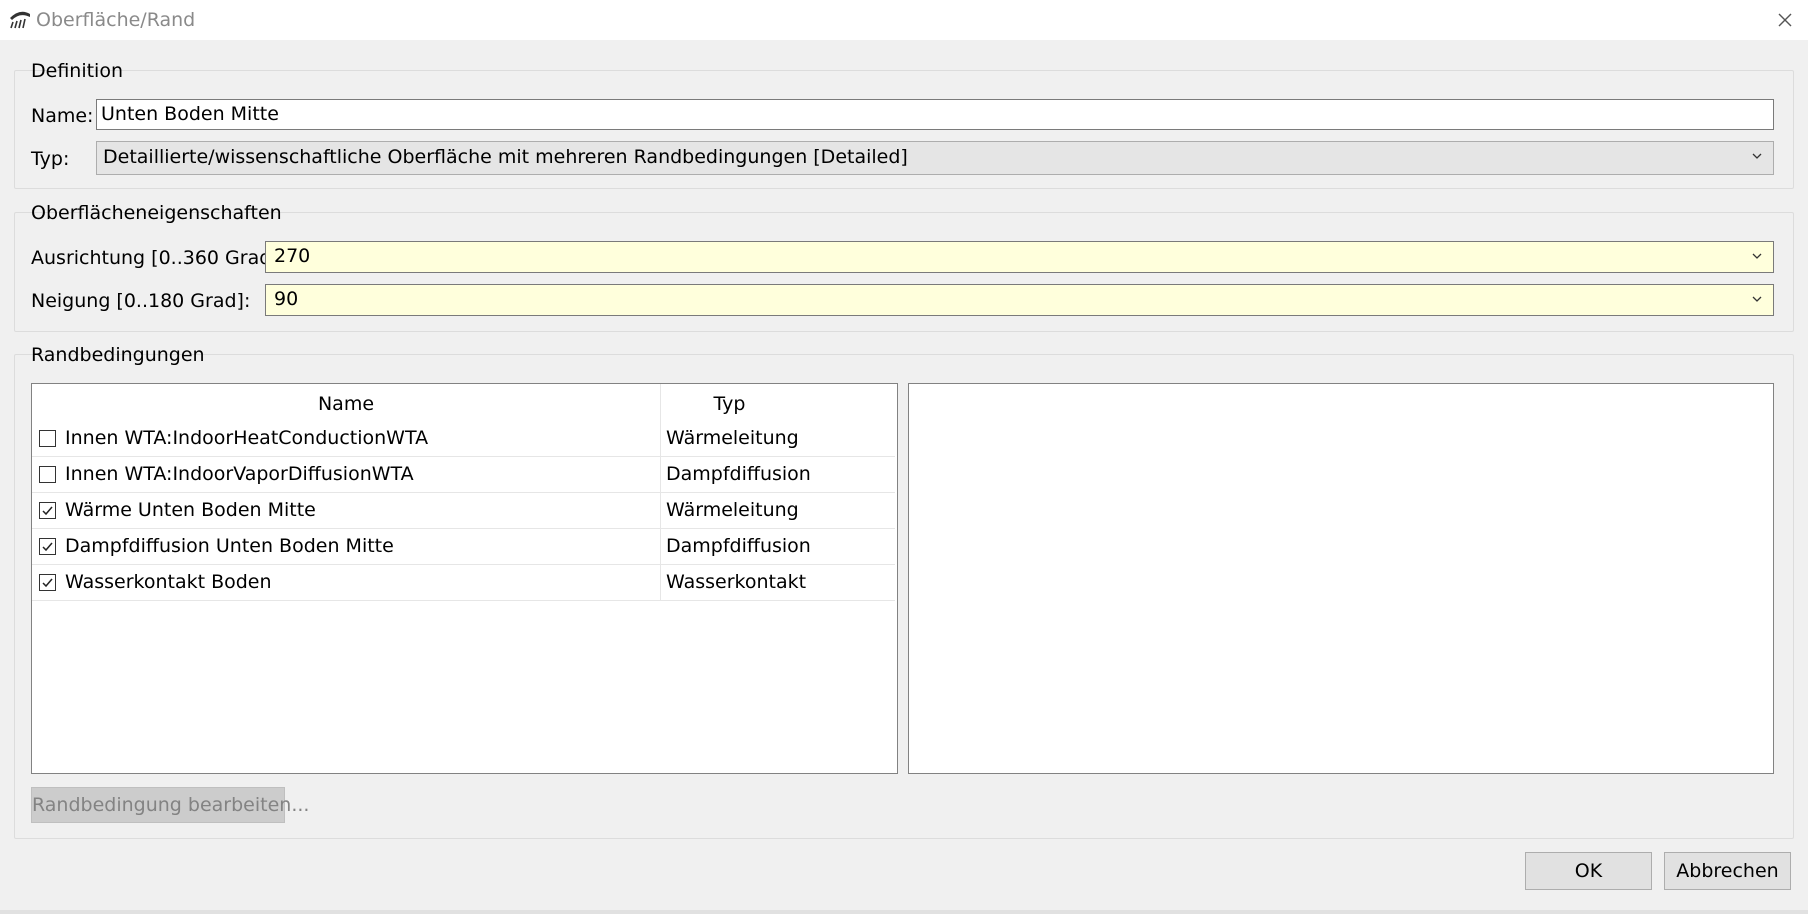 The height and width of the screenshot is (914, 1808). Describe the element at coordinates (736, 582) in the screenshot. I see `row-typ: Wasserkontakt` at that location.